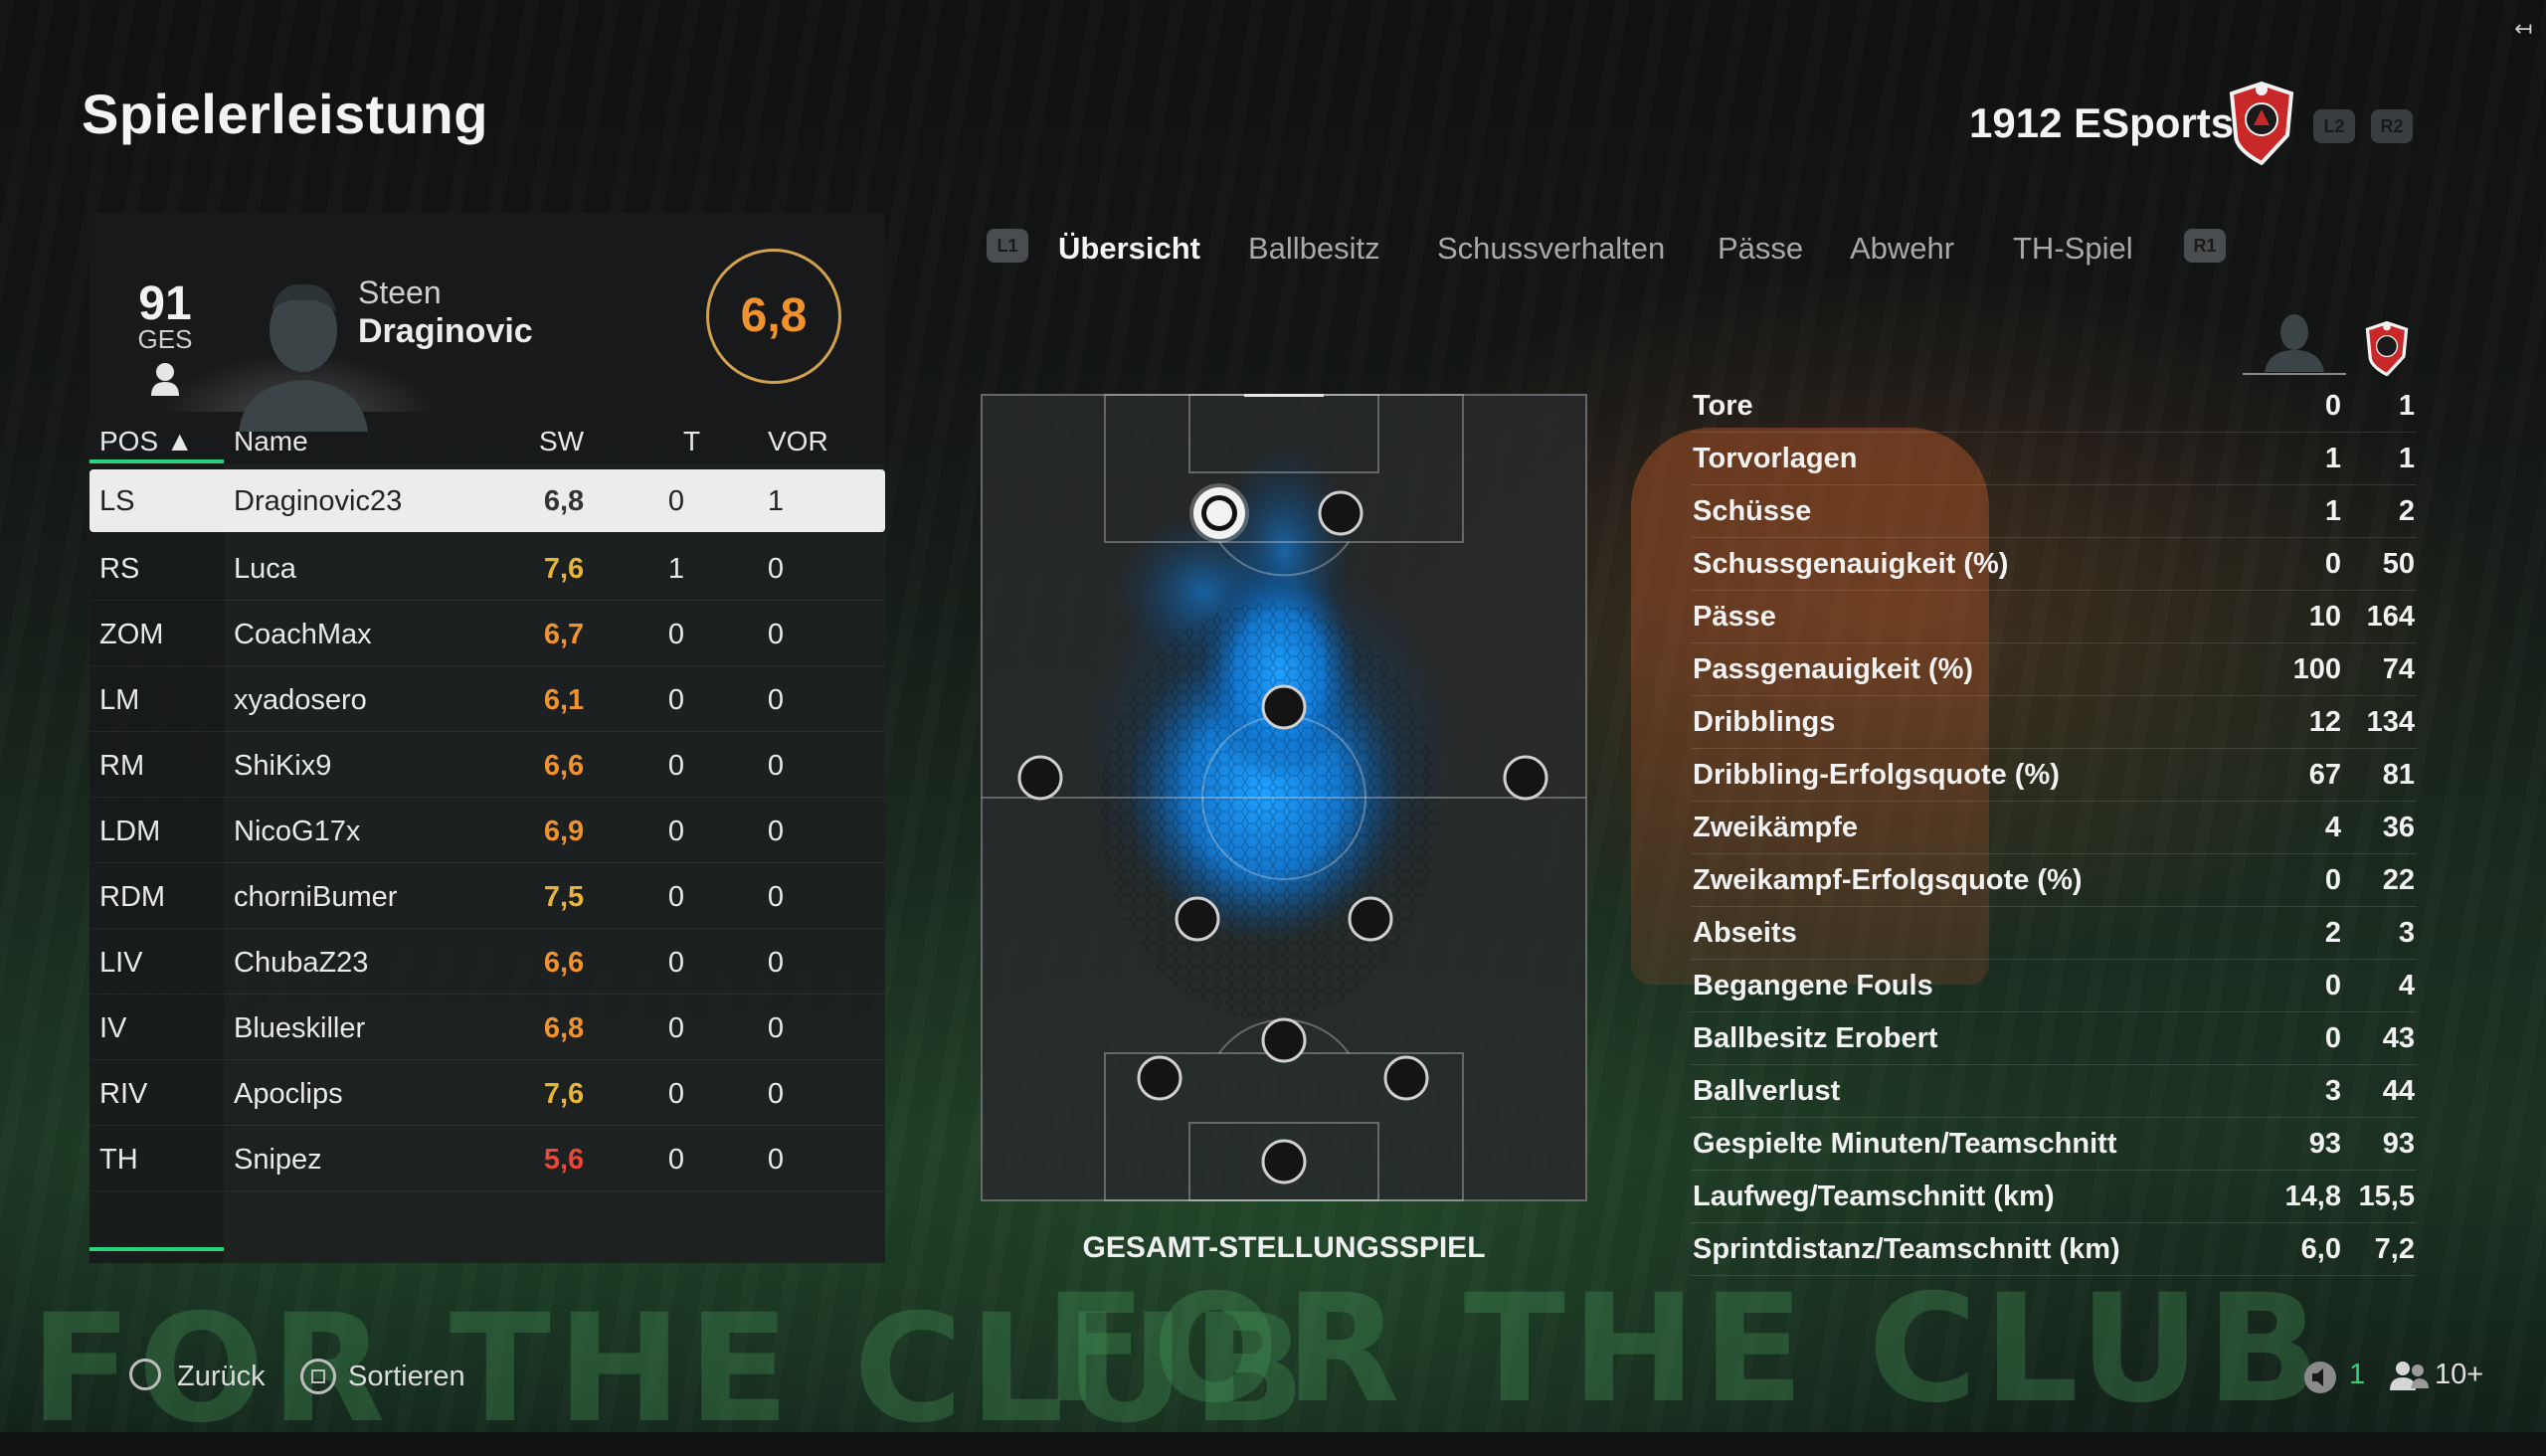 The height and width of the screenshot is (1456, 2546). I want to click on table-row: RDM chorniBumer 7,5 0 0, so click(487, 896).